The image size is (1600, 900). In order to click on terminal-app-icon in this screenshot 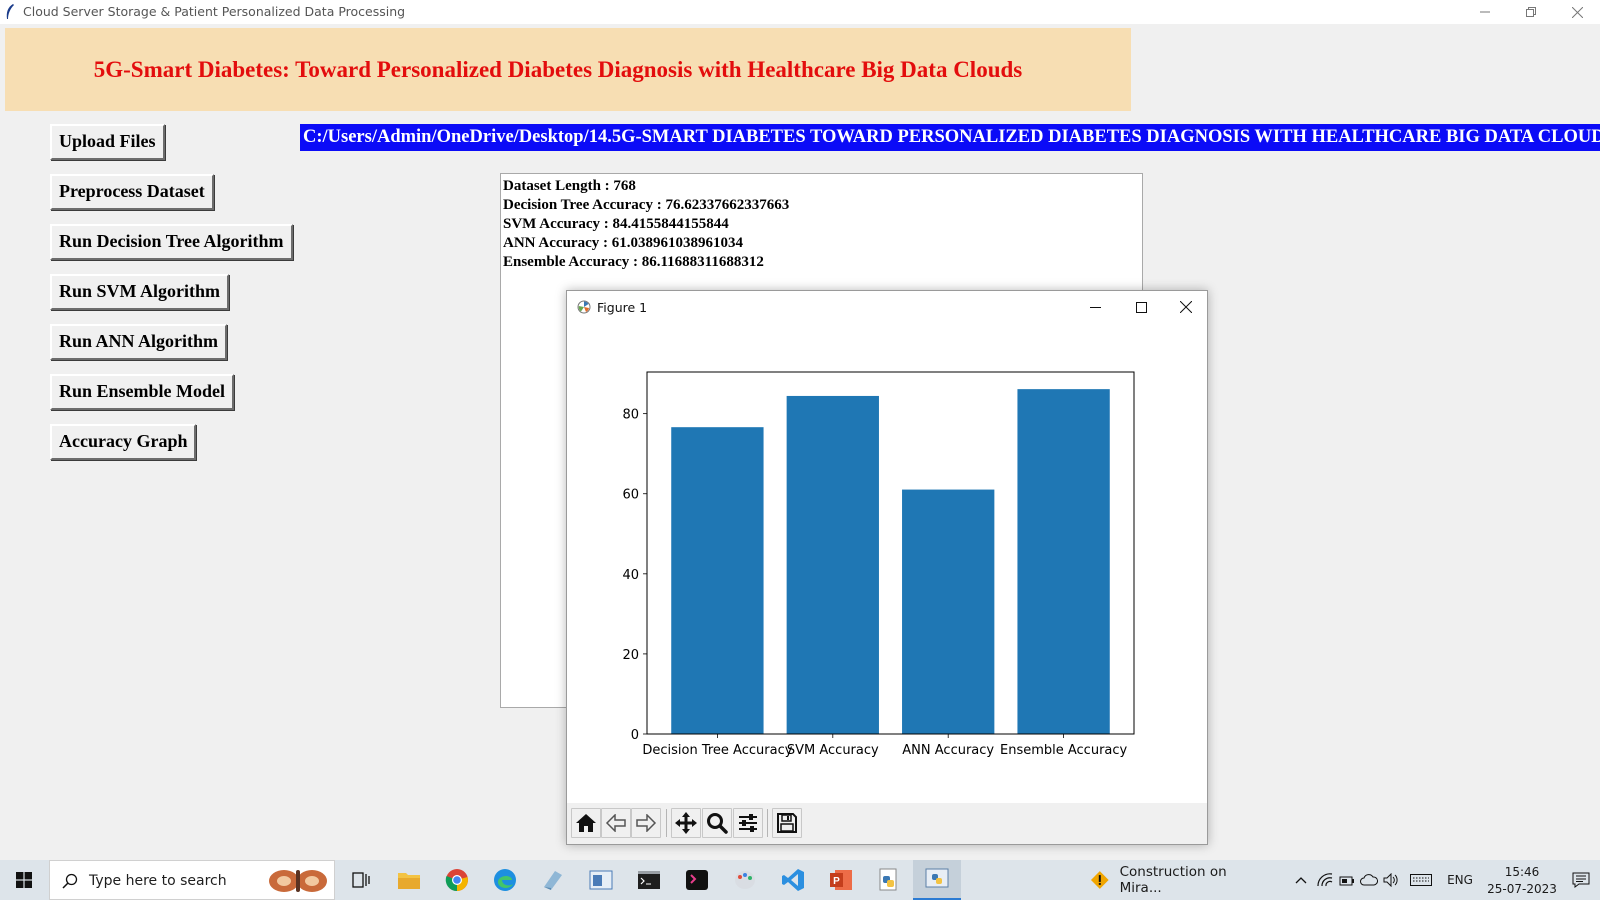, I will do `click(697, 880)`.